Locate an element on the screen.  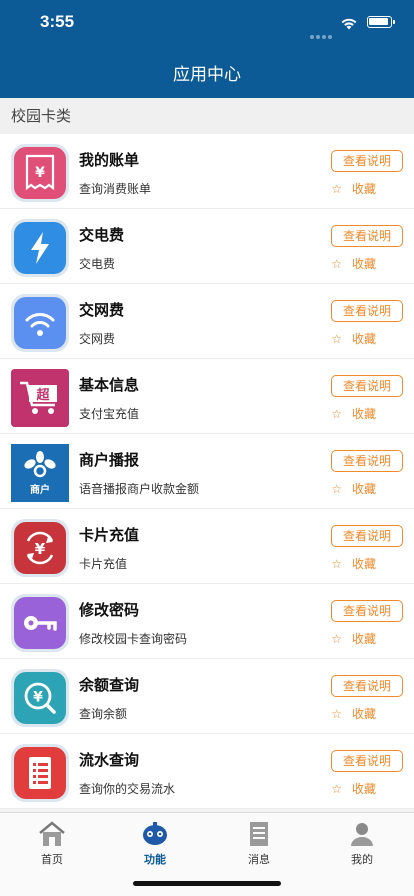
home-icon is located at coordinates (52, 833).